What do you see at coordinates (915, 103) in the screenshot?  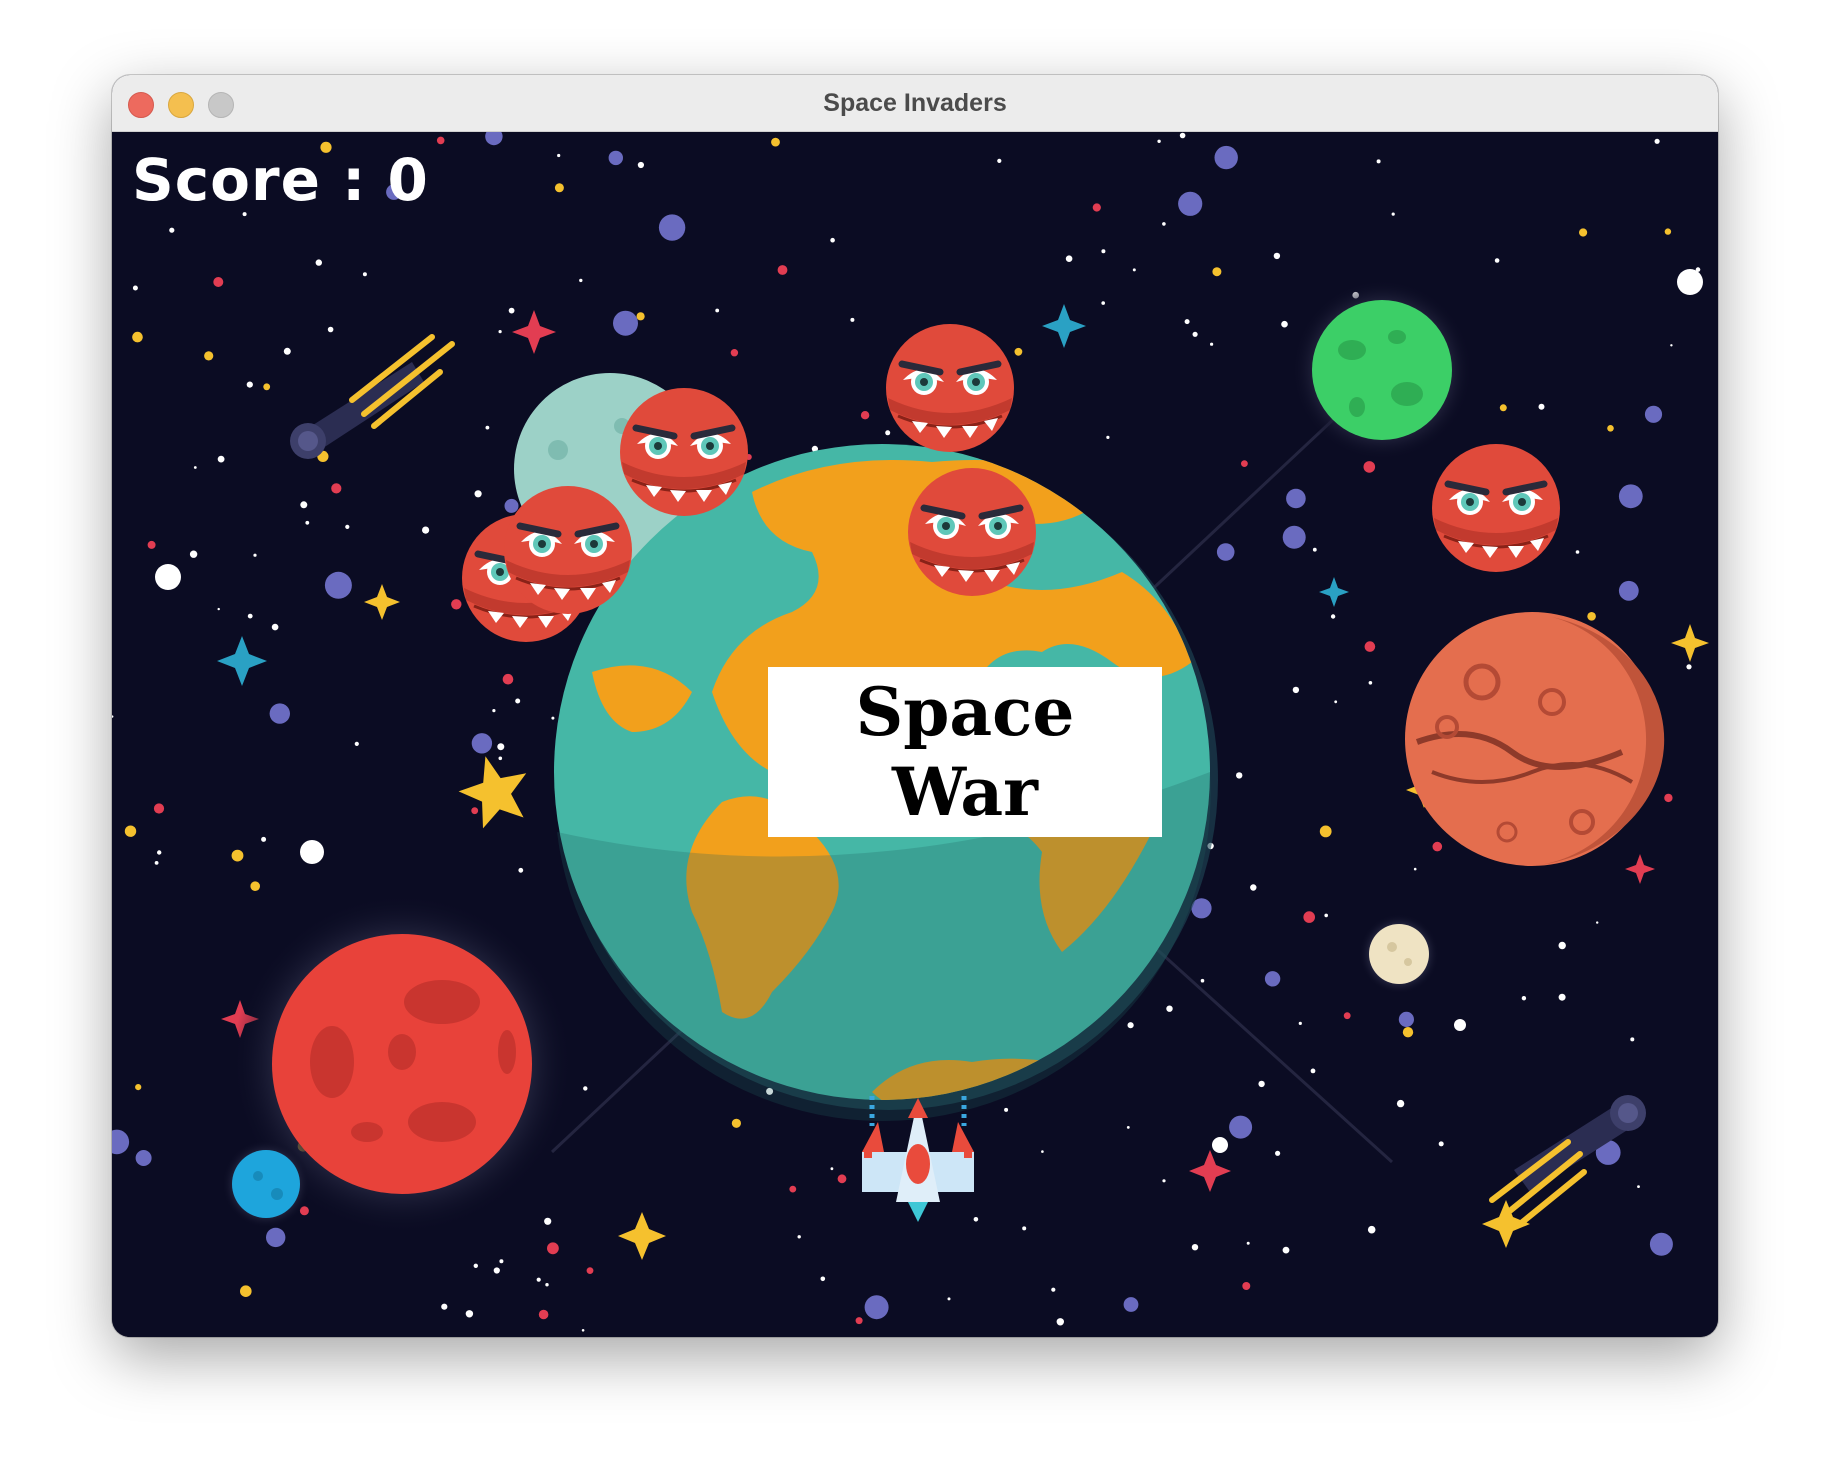 I see `window-title: Space Invaders` at bounding box center [915, 103].